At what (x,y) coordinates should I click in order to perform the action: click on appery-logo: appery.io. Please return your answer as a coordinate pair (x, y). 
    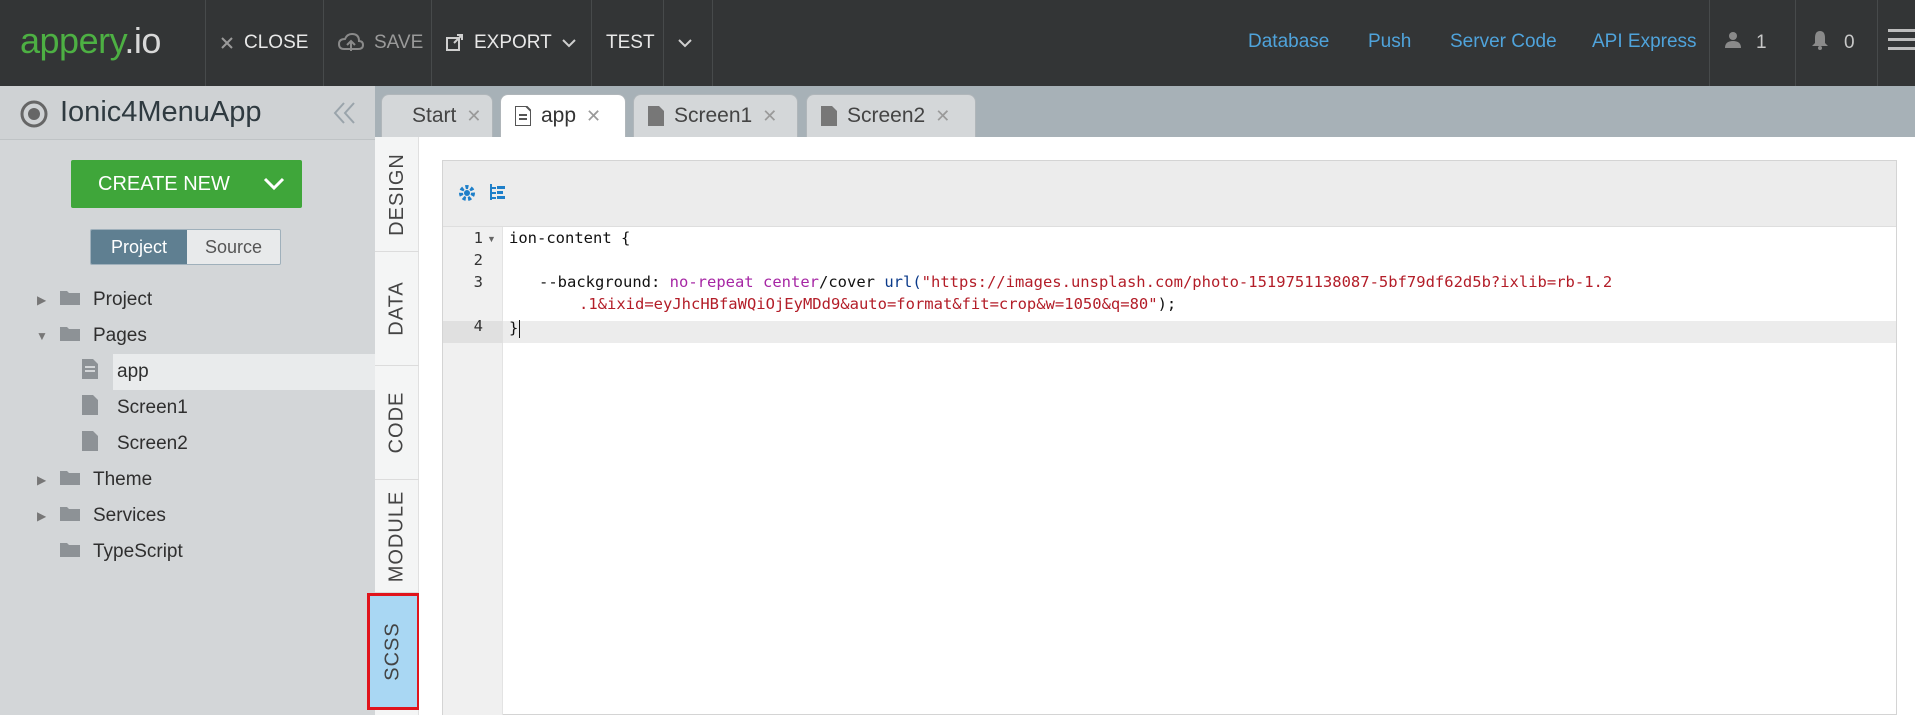
    Looking at the image, I should click on (90, 41).